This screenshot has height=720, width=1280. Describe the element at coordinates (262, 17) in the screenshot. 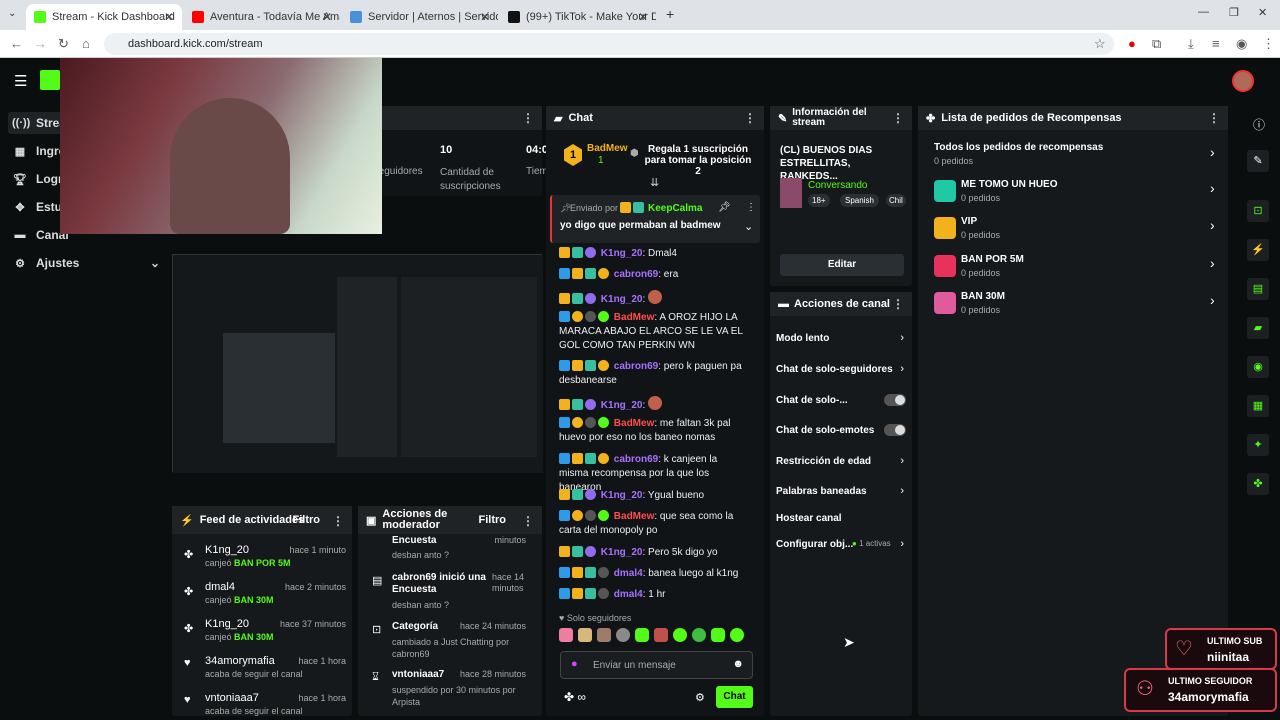

I see `tab-youtube: Aventura - Todavía Me Amas: L✕` at that location.